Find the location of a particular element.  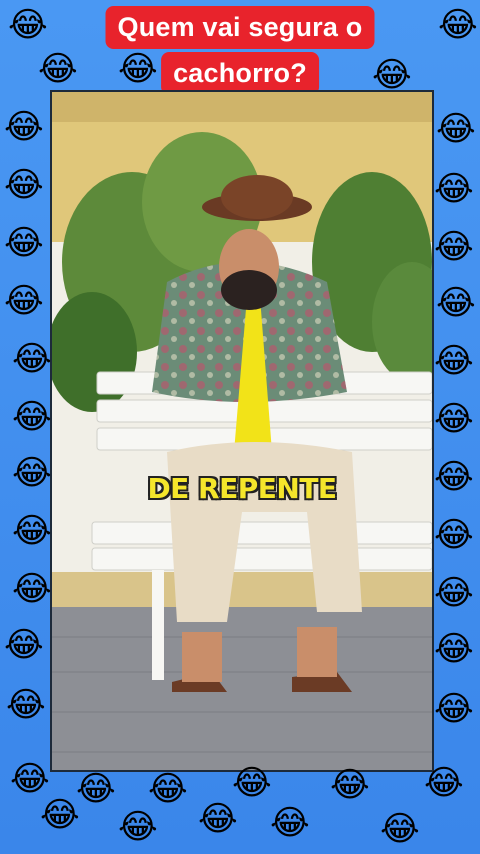

title-line-1: Quem vai segura o is located at coordinates (240, 27).